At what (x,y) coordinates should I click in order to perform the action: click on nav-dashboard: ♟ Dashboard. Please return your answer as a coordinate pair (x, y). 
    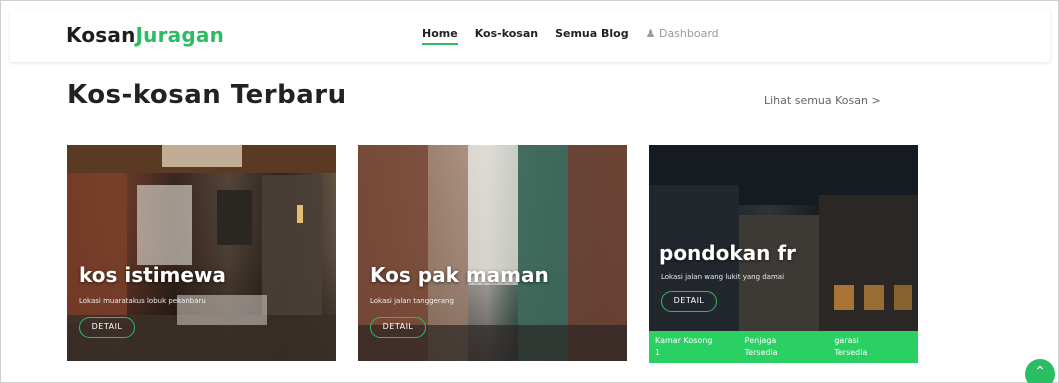
    Looking at the image, I should click on (682, 35).